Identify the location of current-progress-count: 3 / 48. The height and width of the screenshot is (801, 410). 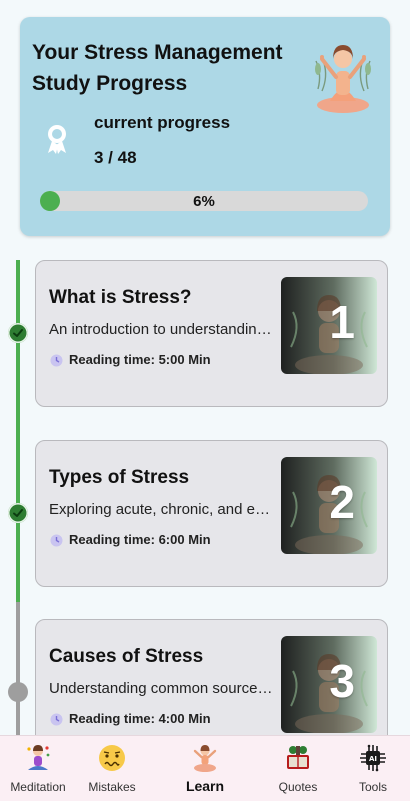
(115, 157).